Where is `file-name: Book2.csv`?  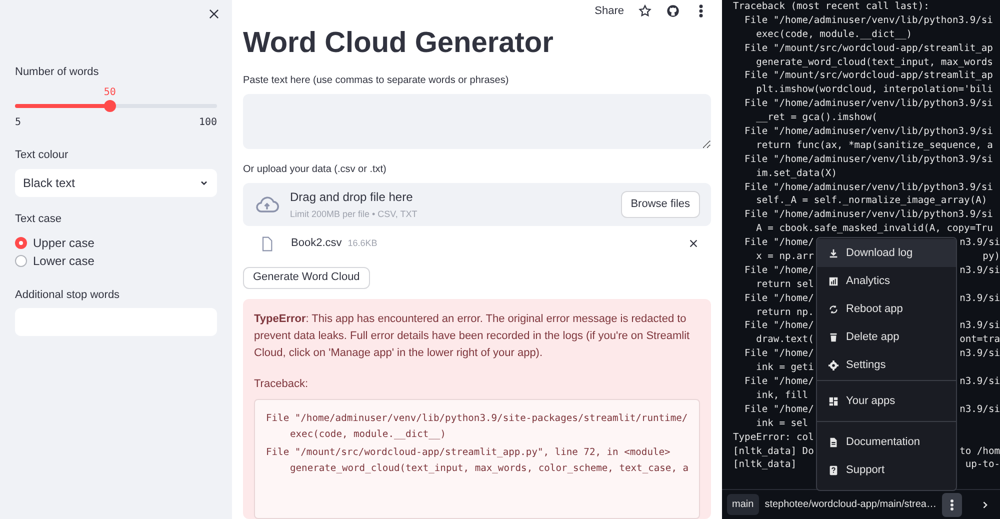 file-name: Book2.csv is located at coordinates (316, 244).